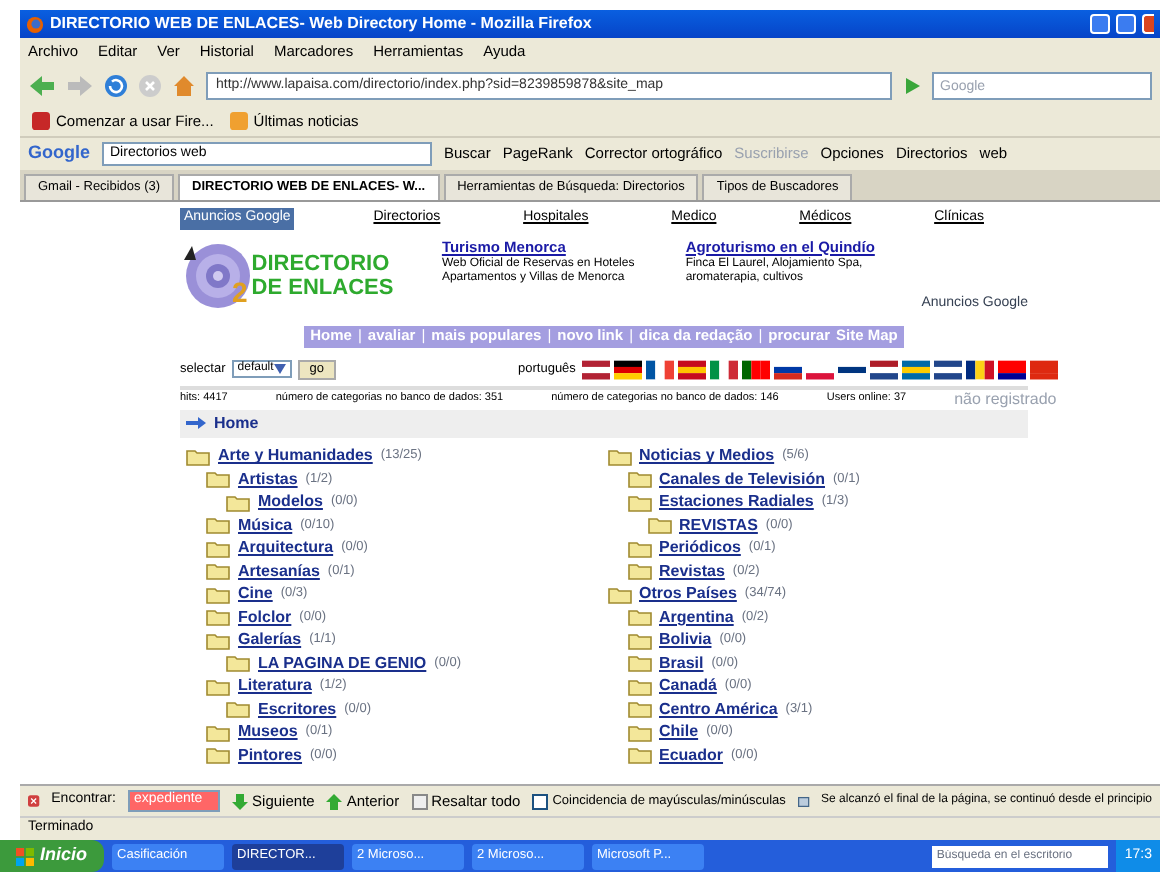 This screenshot has width=1160, height=872. I want to click on category-link: Modelos, so click(290, 502).